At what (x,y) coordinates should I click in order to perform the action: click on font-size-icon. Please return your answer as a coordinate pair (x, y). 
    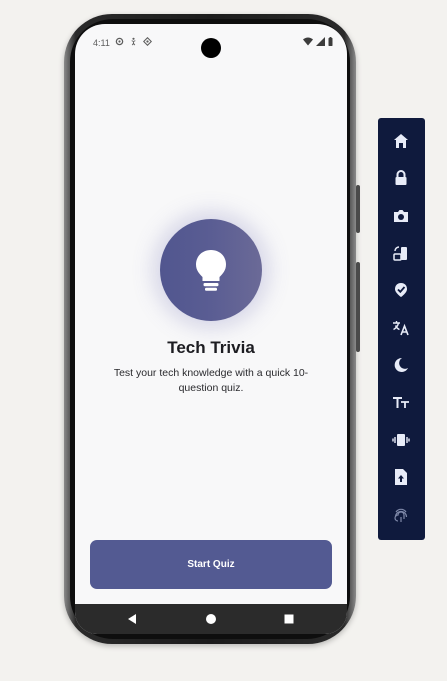
    Looking at the image, I should click on (401, 402).